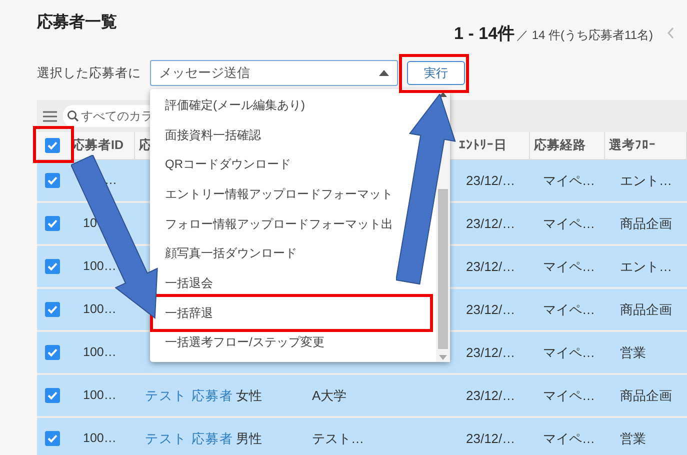  Describe the element at coordinates (249, 439) in the screenshot. I see `table-cell-text: 男性` at that location.